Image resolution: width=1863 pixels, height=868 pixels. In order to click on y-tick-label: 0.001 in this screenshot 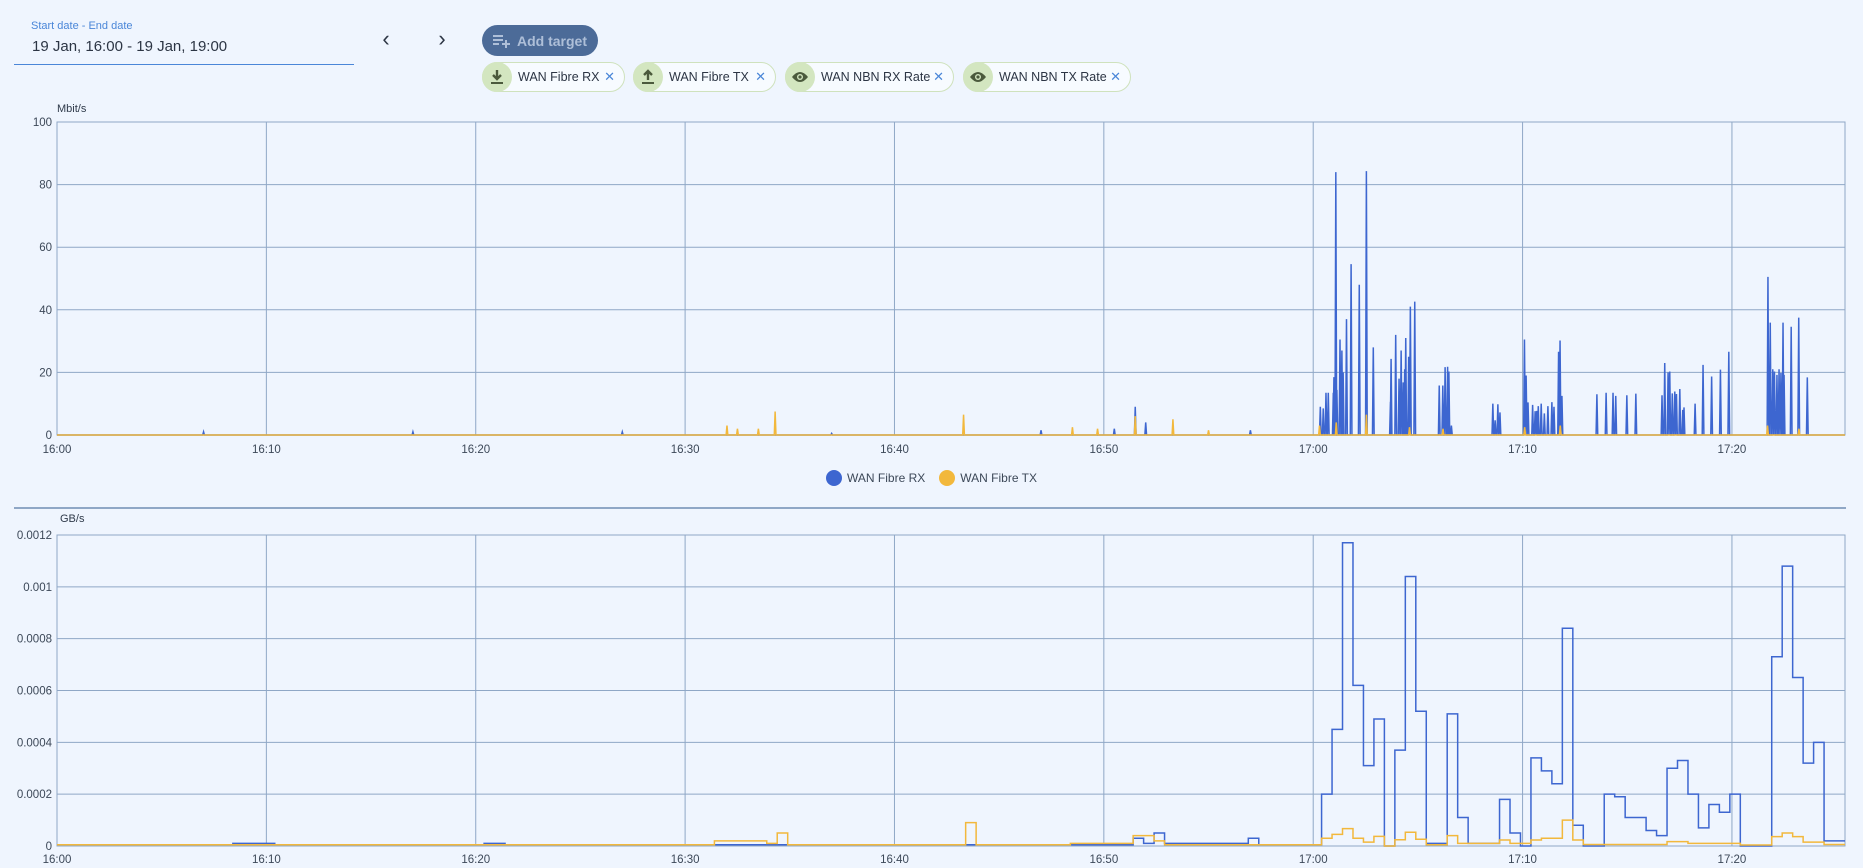, I will do `click(37, 588)`.